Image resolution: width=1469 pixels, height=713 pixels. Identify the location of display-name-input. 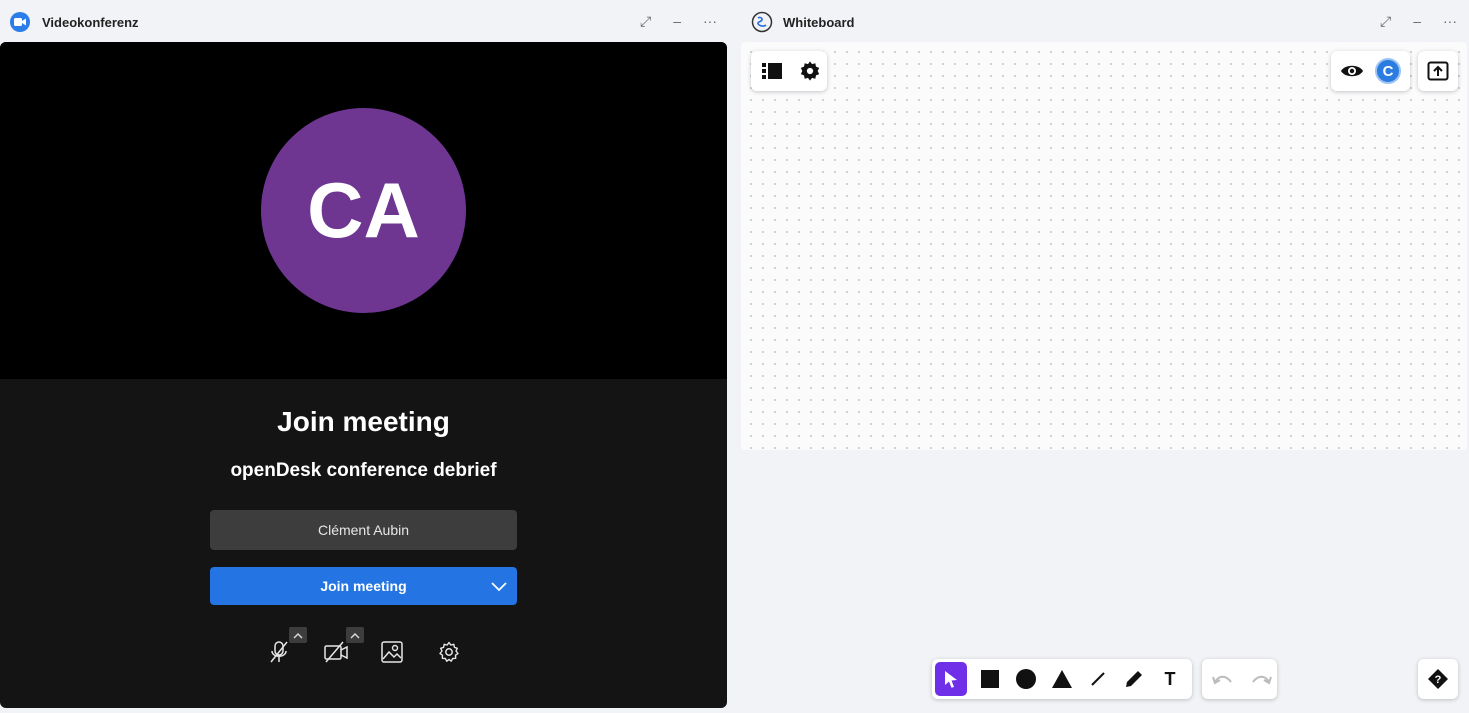
(363, 530).